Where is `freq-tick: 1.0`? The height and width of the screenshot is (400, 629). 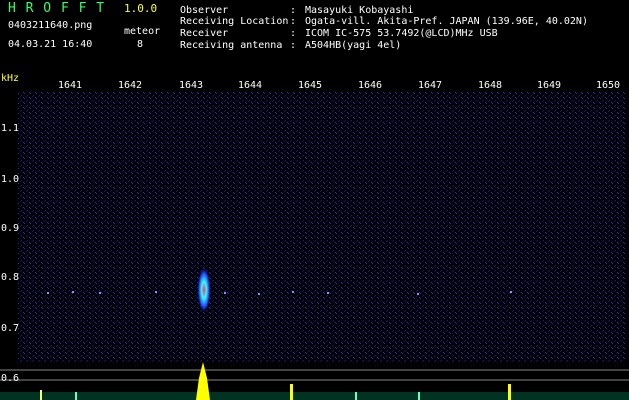 freq-tick: 1.0 is located at coordinates (10, 179).